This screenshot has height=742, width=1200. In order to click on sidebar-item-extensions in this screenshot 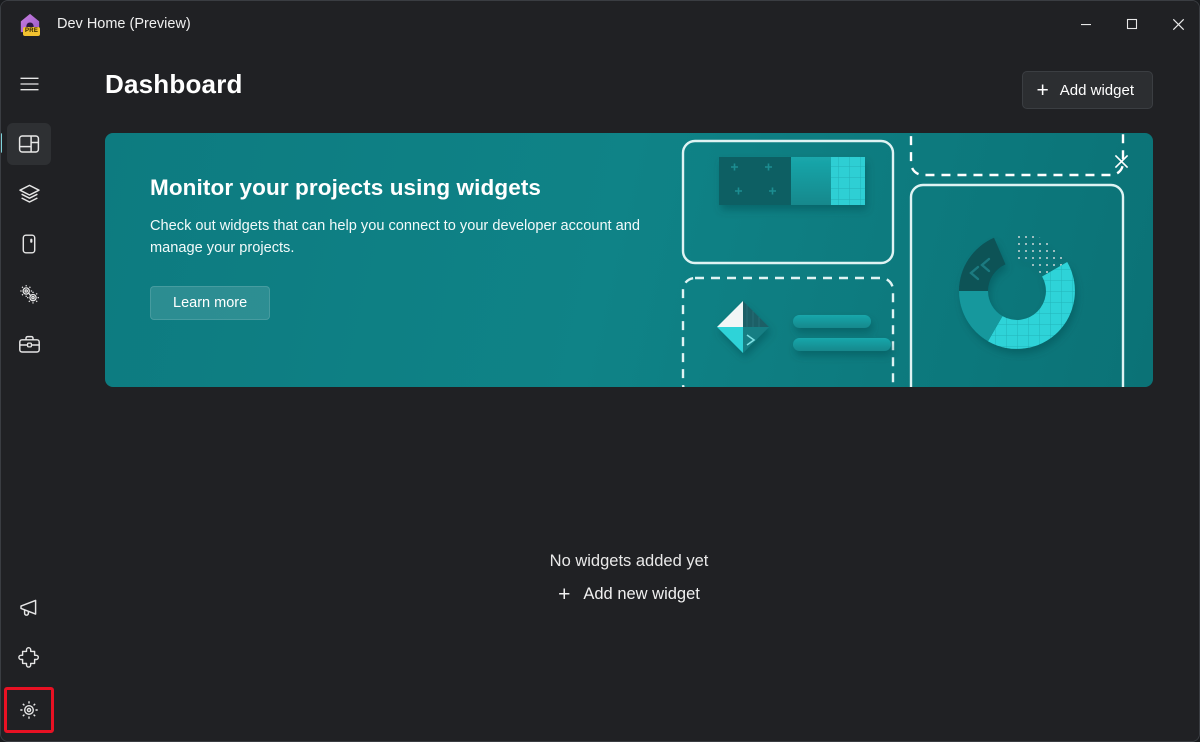, I will do `click(29, 658)`.